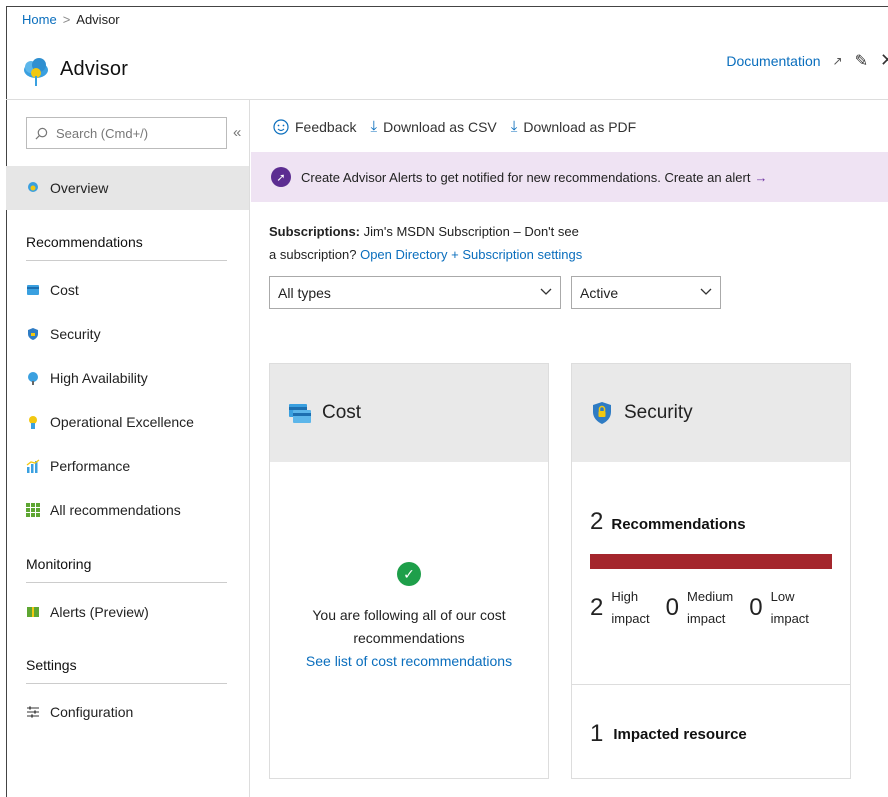 The height and width of the screenshot is (797, 888). Describe the element at coordinates (440, 126) in the screenshot. I see `download-csv-label: Download as CSV` at that location.